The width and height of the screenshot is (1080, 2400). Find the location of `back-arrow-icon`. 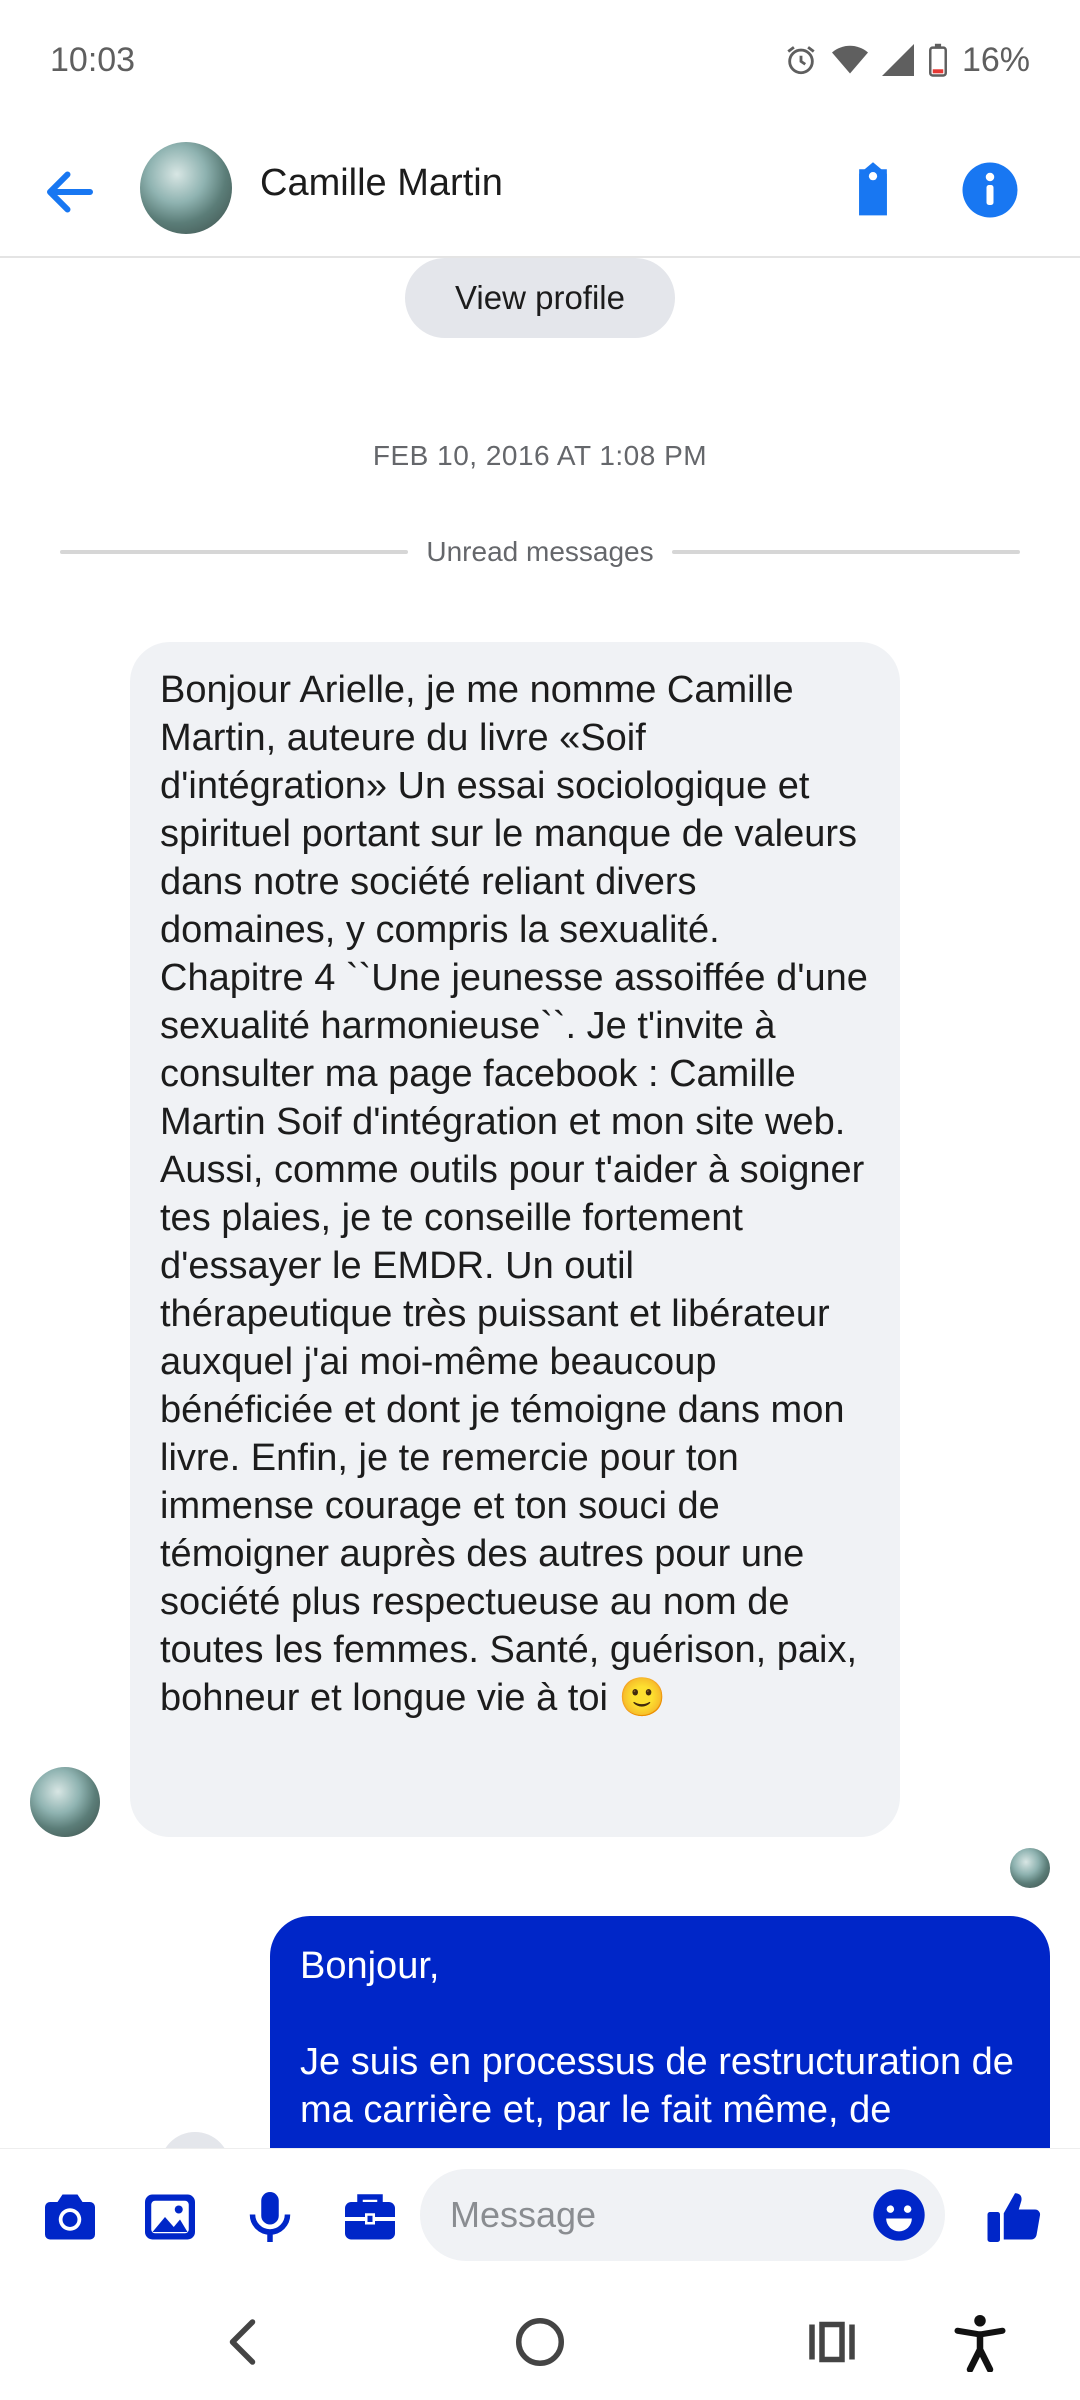

back-arrow-icon is located at coordinates (70, 192).